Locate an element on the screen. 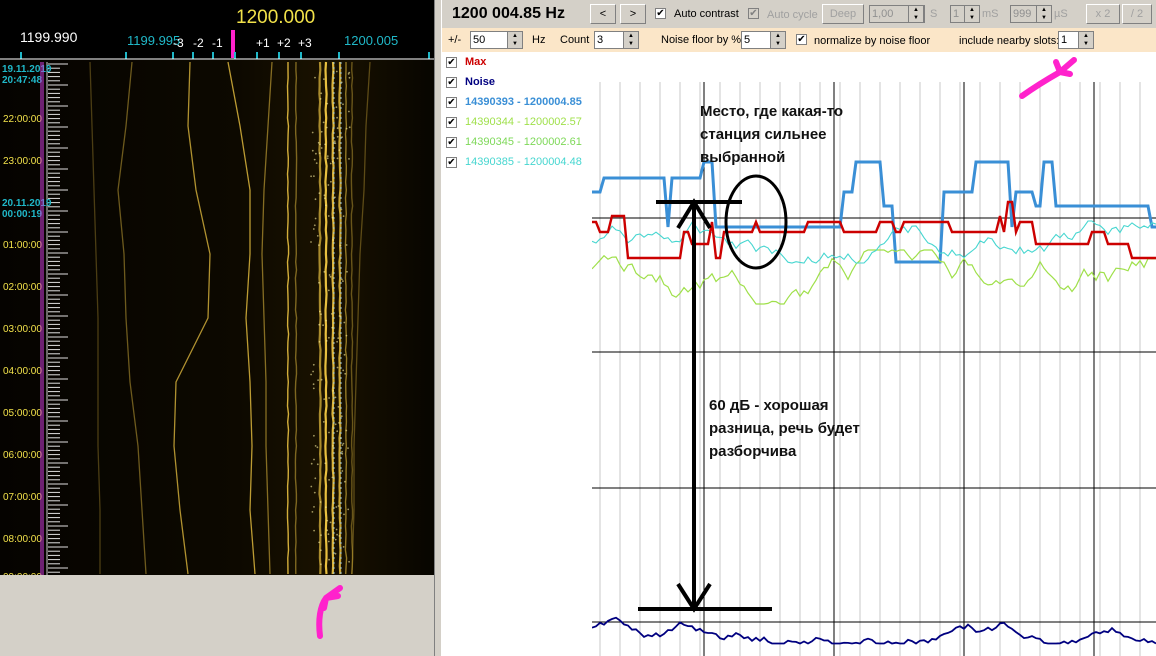  time-label: 06:00:00 is located at coordinates (22, 455).